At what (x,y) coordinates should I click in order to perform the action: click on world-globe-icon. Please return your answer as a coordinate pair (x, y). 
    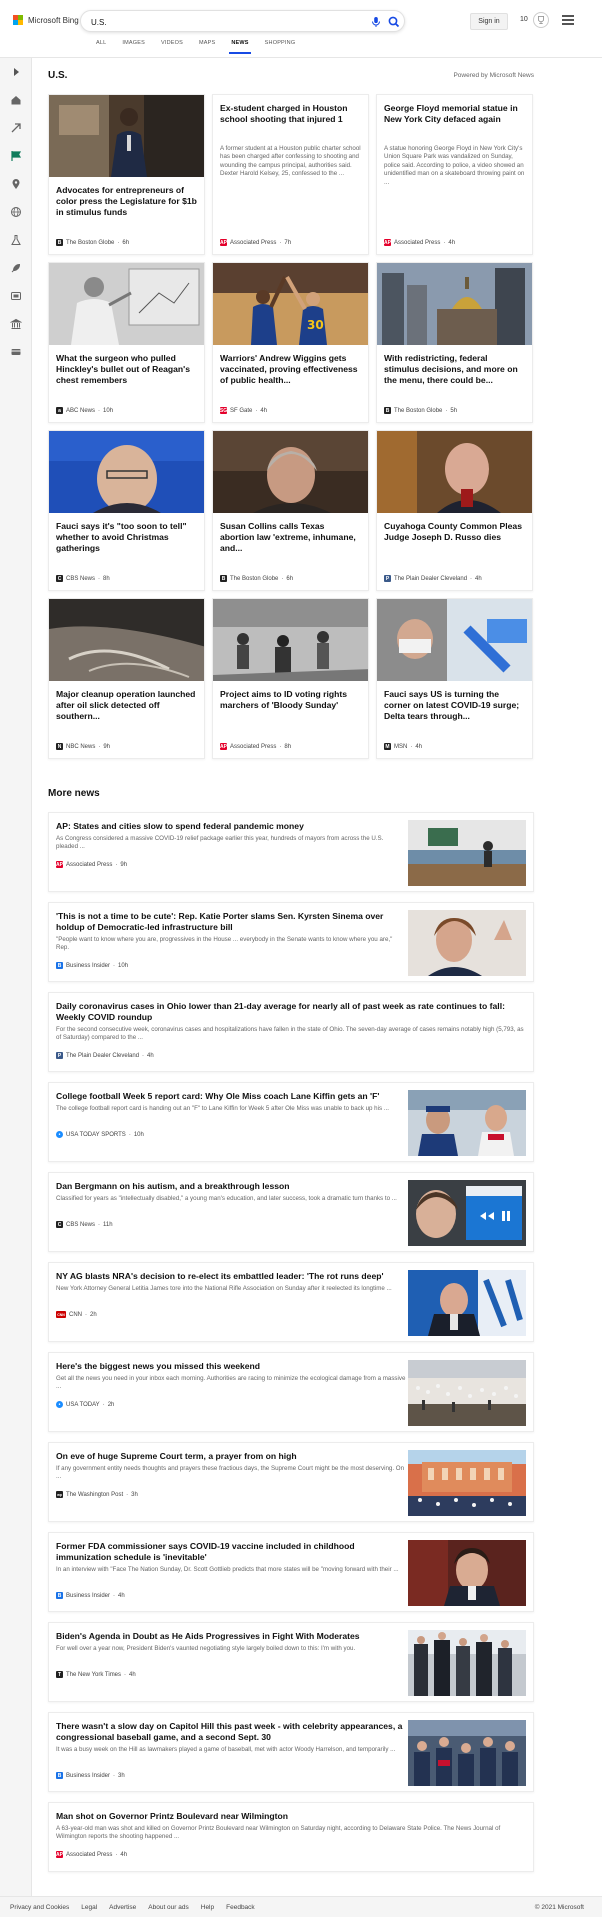
    Looking at the image, I should click on (16, 212).